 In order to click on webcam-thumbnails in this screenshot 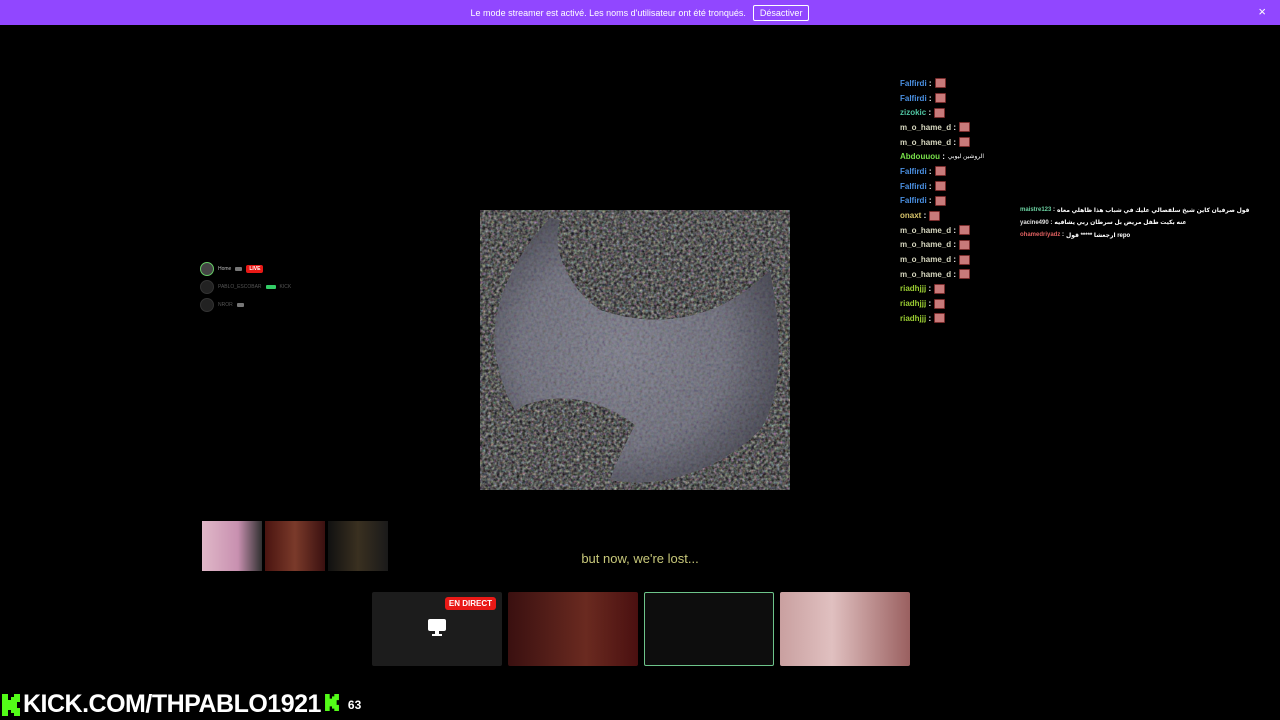, I will do `click(296, 546)`.